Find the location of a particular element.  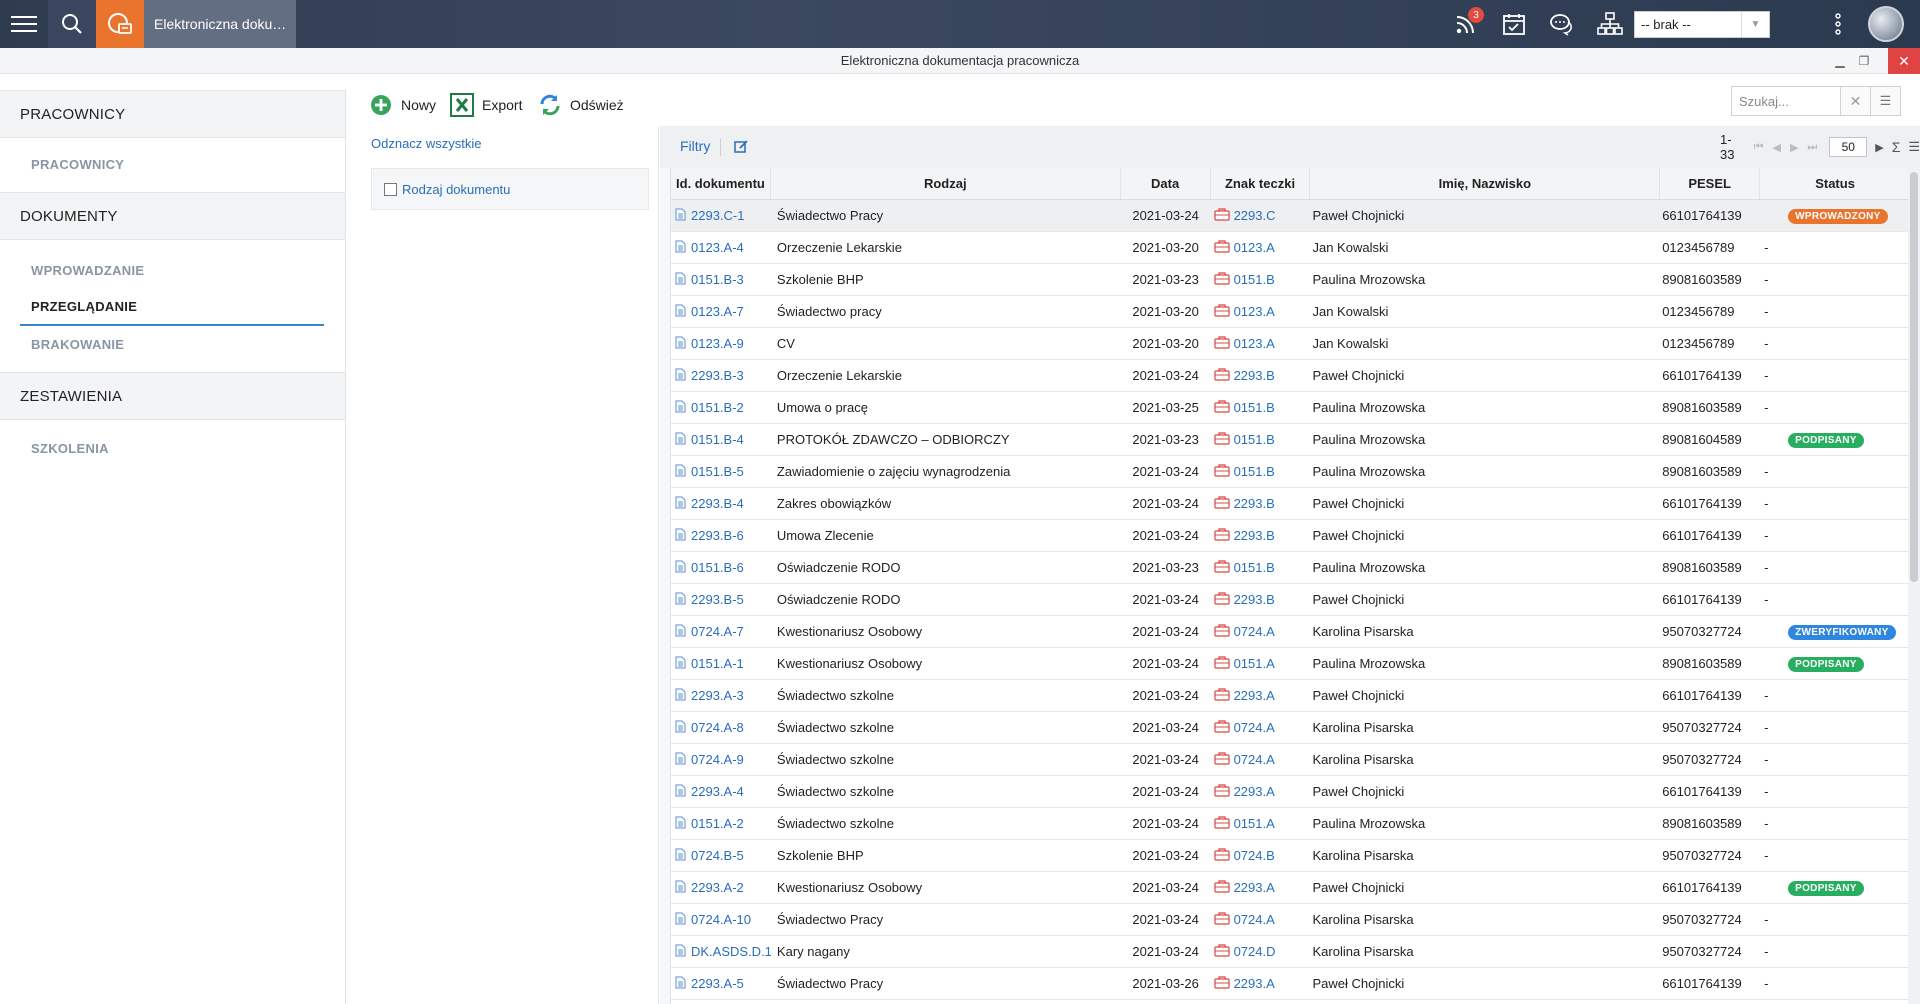

doc-id-cell: 2293.A-3 is located at coordinates (721, 696).